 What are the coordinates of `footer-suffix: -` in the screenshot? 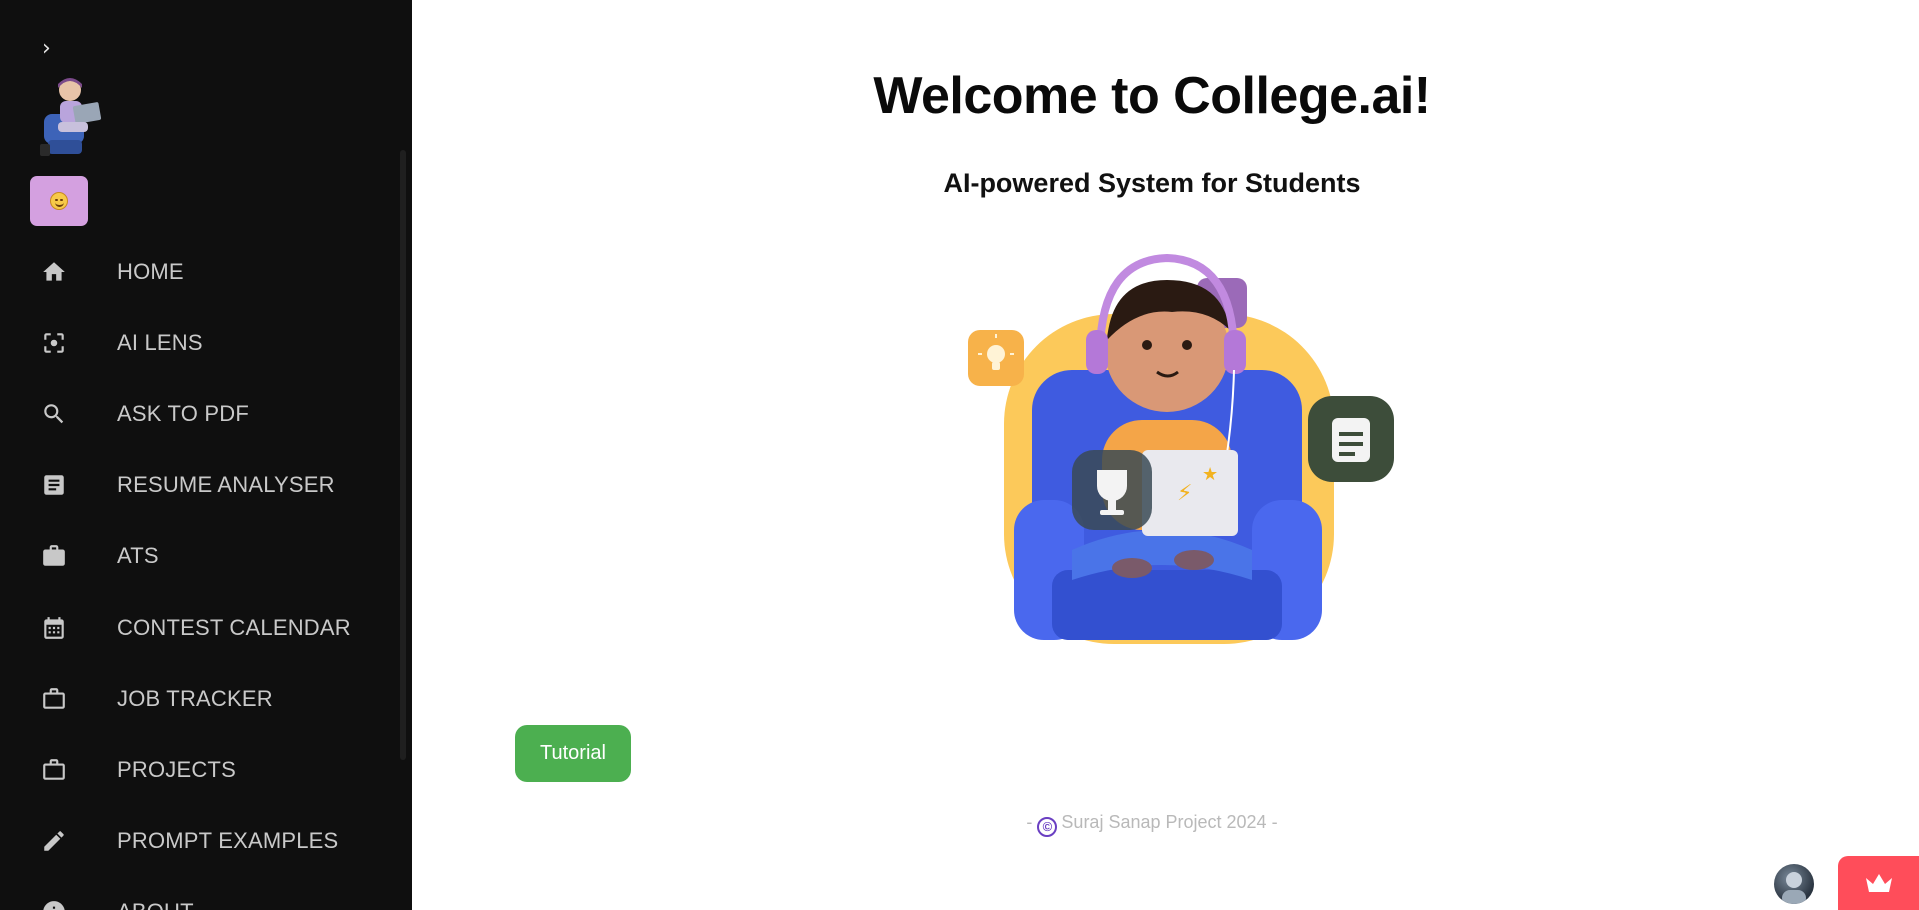 It's located at (1274, 822).